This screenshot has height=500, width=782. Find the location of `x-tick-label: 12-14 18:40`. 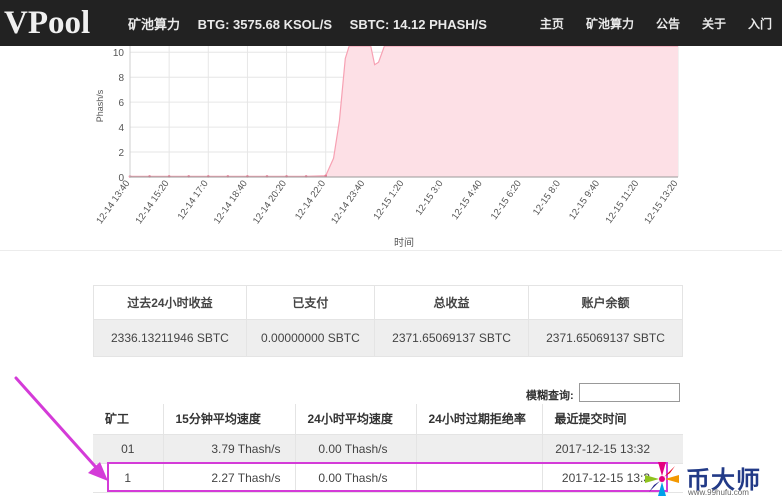

x-tick-label: 12-14 18:40 is located at coordinates (231, 202).